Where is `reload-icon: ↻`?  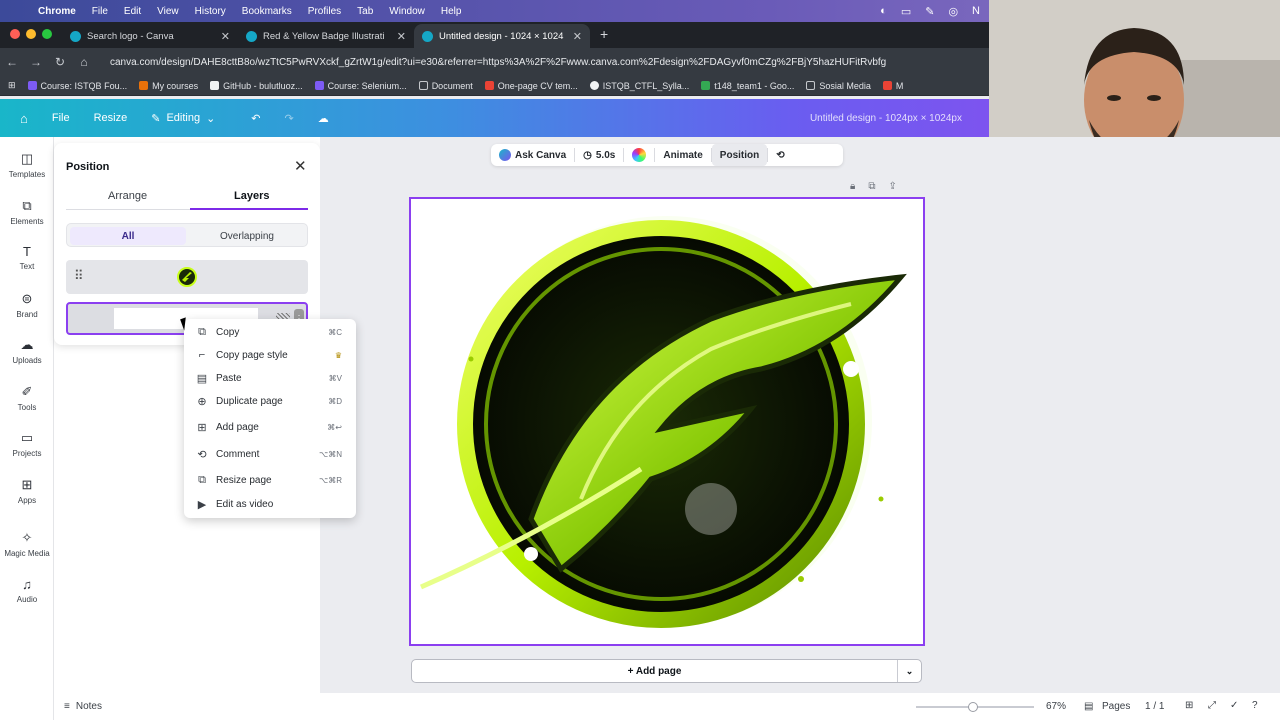 reload-icon: ↻ is located at coordinates (60, 62).